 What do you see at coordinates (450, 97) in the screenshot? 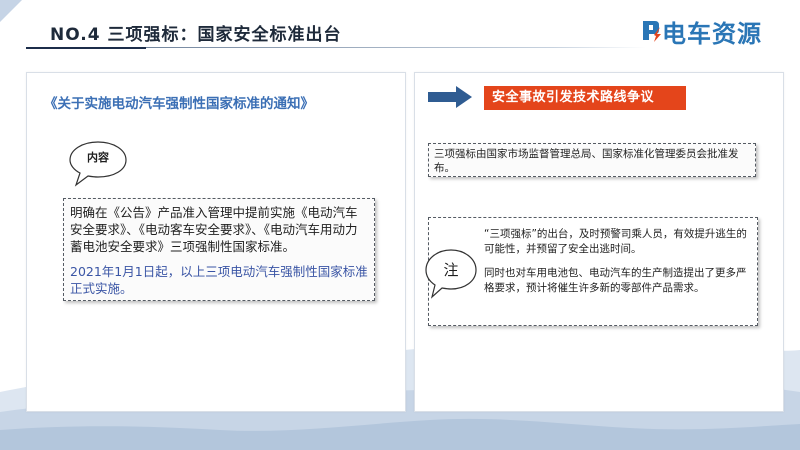
I see `arrow-right-icon` at bounding box center [450, 97].